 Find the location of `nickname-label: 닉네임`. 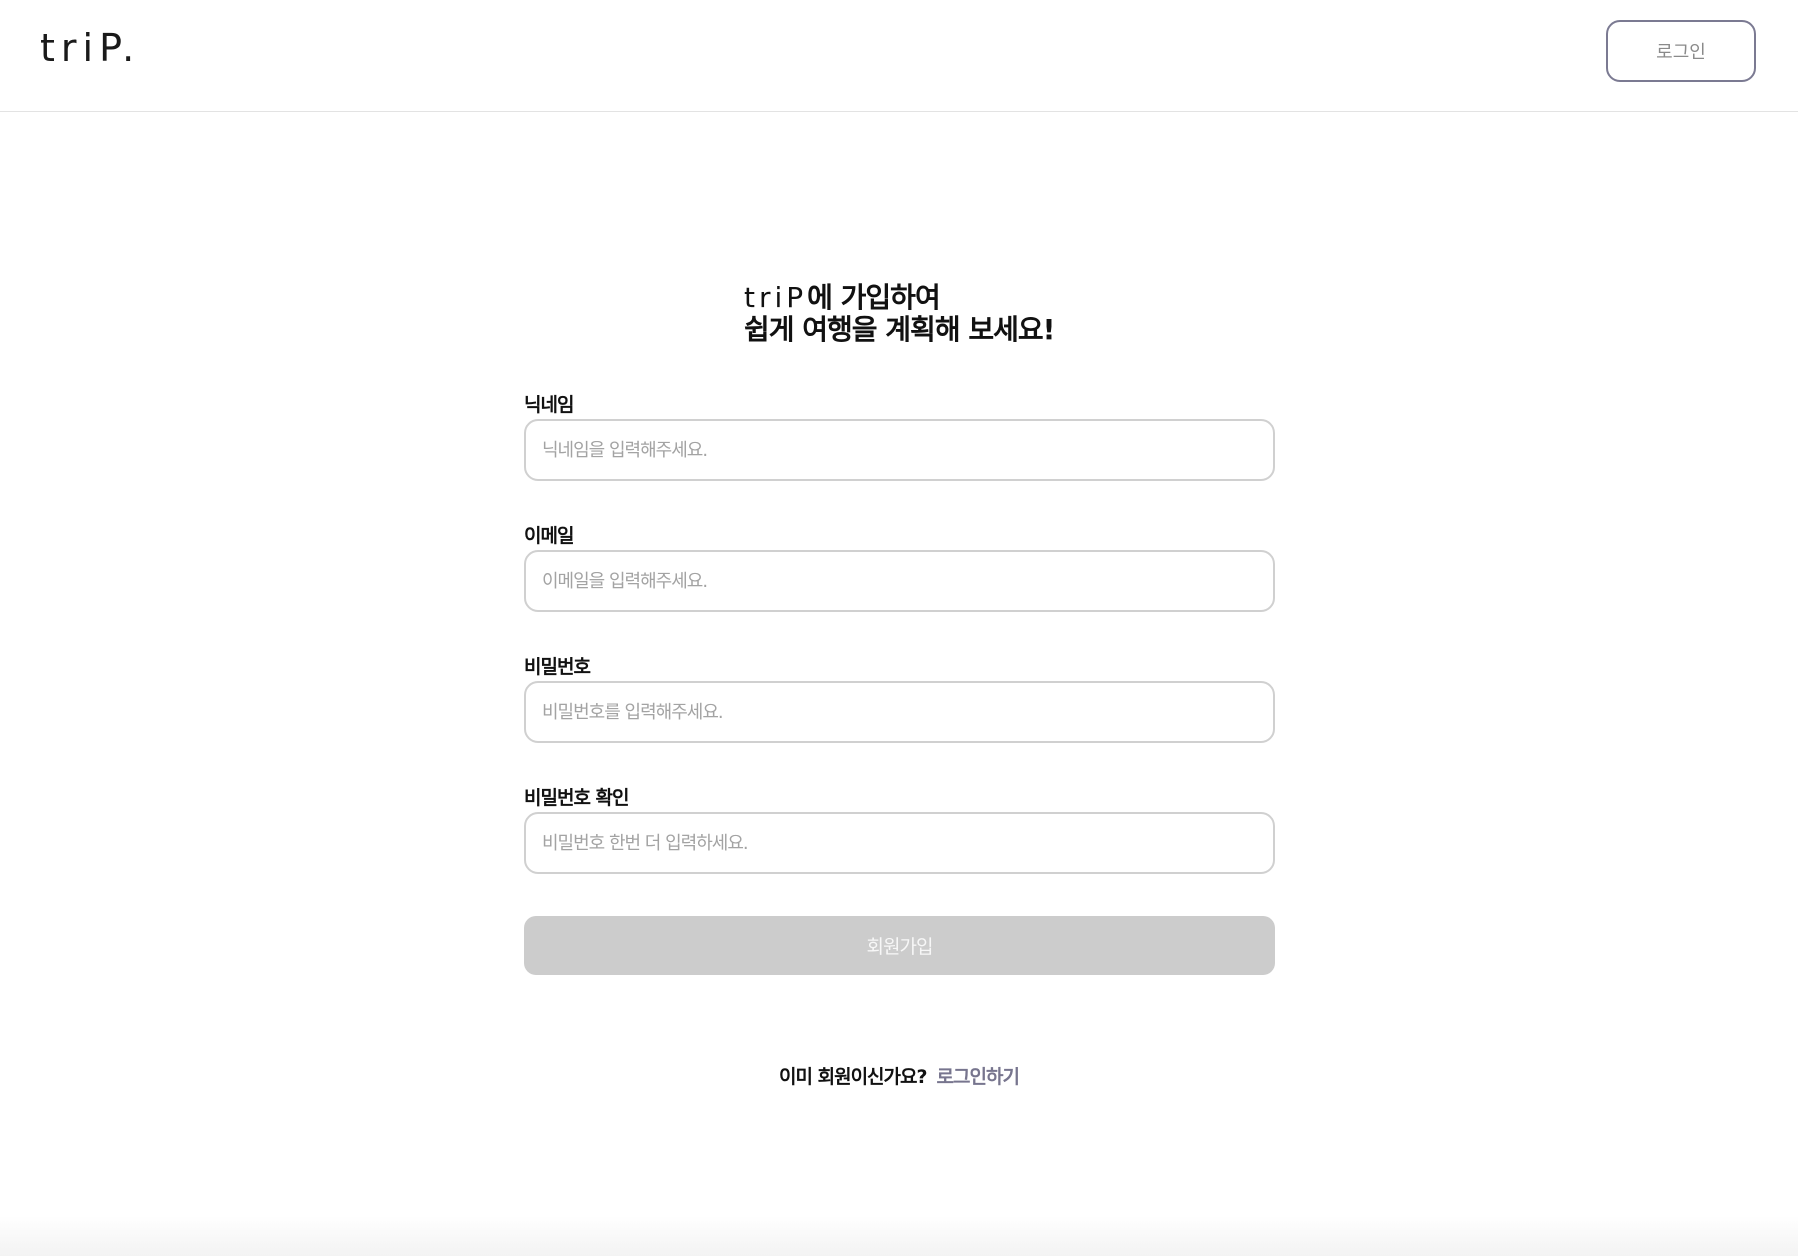

nickname-label: 닉네임 is located at coordinates (549, 405).